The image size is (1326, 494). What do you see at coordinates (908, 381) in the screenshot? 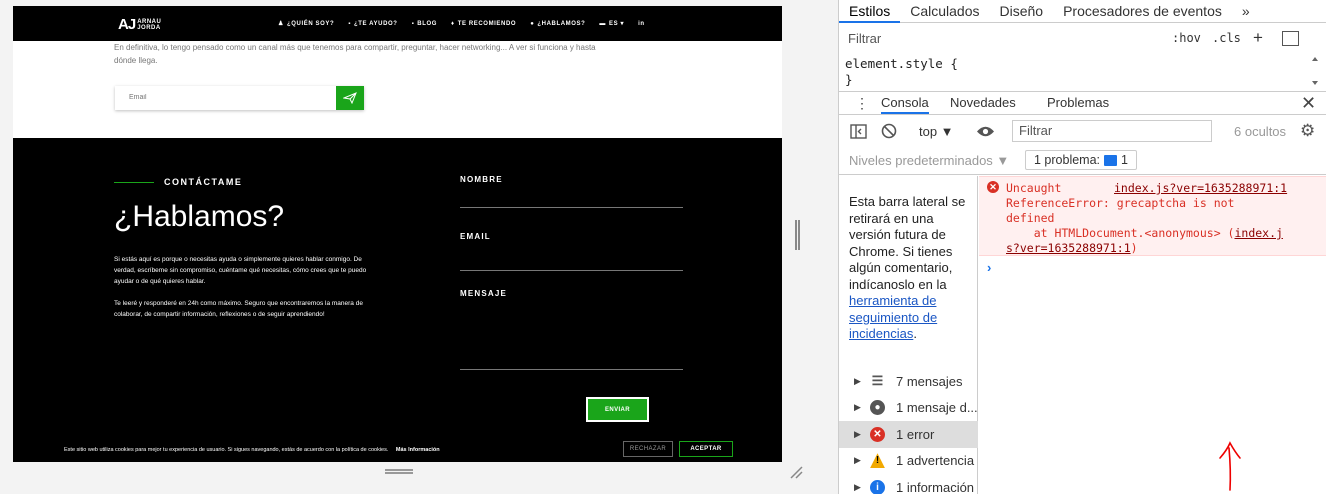
I see `sidebar-item-0: ▶ ☰ 7 mensajes` at bounding box center [908, 381].